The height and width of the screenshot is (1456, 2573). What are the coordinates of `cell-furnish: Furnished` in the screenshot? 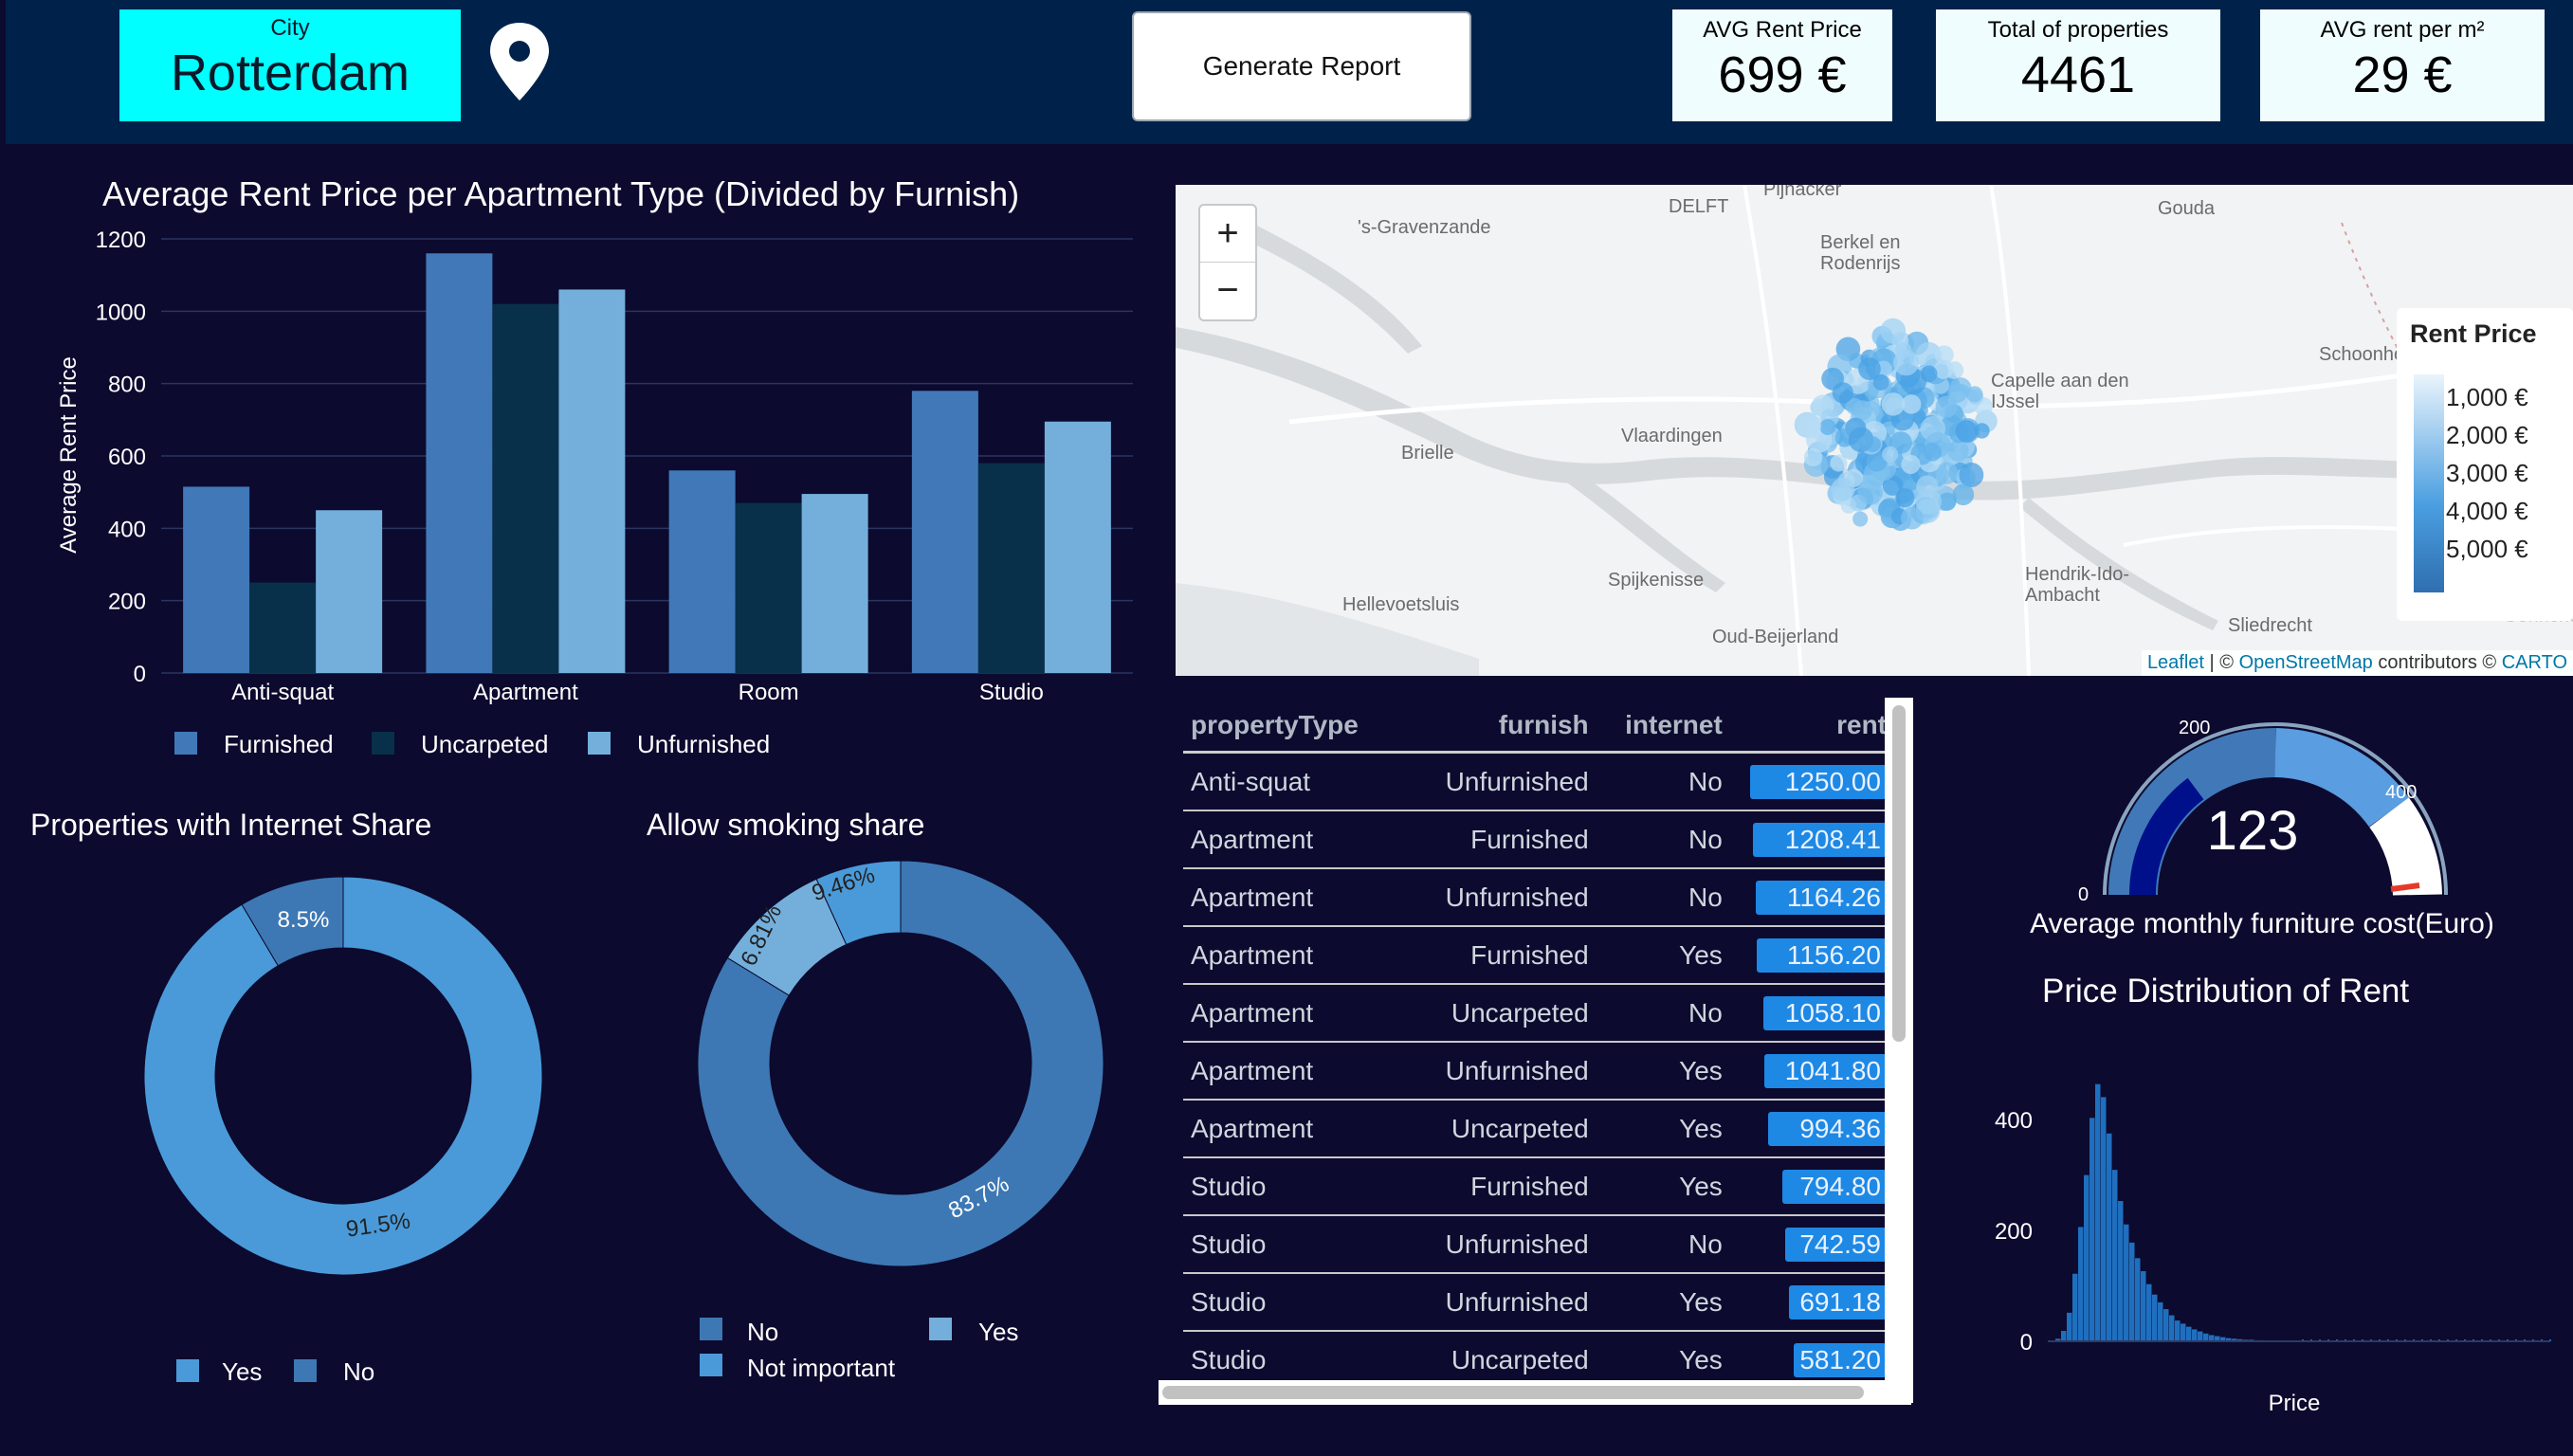 It's located at (1498, 839).